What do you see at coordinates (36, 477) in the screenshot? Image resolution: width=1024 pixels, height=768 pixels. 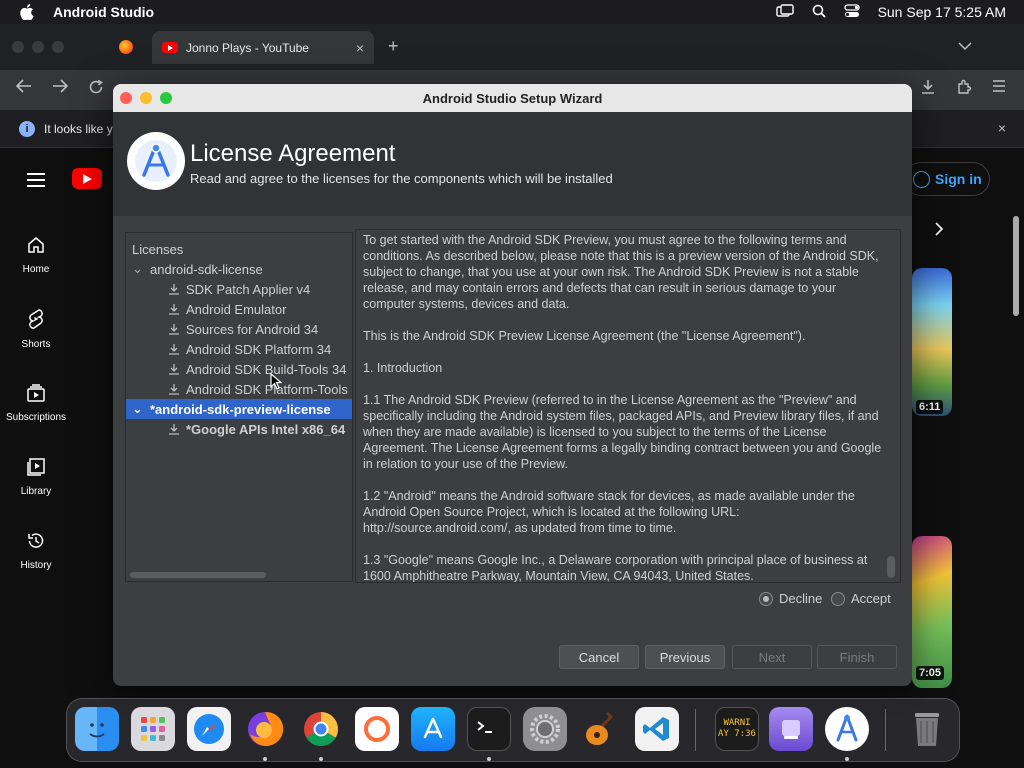 I see `nav-item-library: Library` at bounding box center [36, 477].